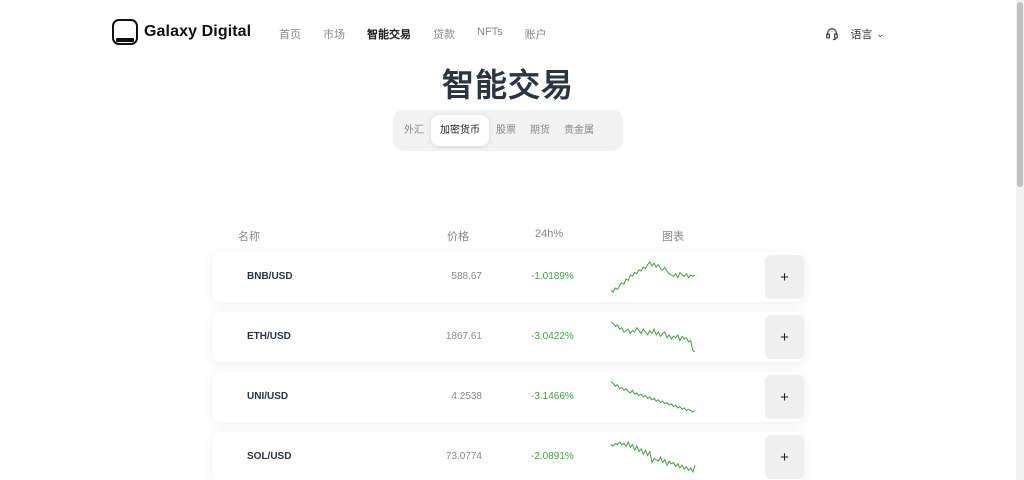 This screenshot has width=1024, height=480. I want to click on market-tabs: 外汇 加密货币 股票 期货 贵金属, so click(508, 130).